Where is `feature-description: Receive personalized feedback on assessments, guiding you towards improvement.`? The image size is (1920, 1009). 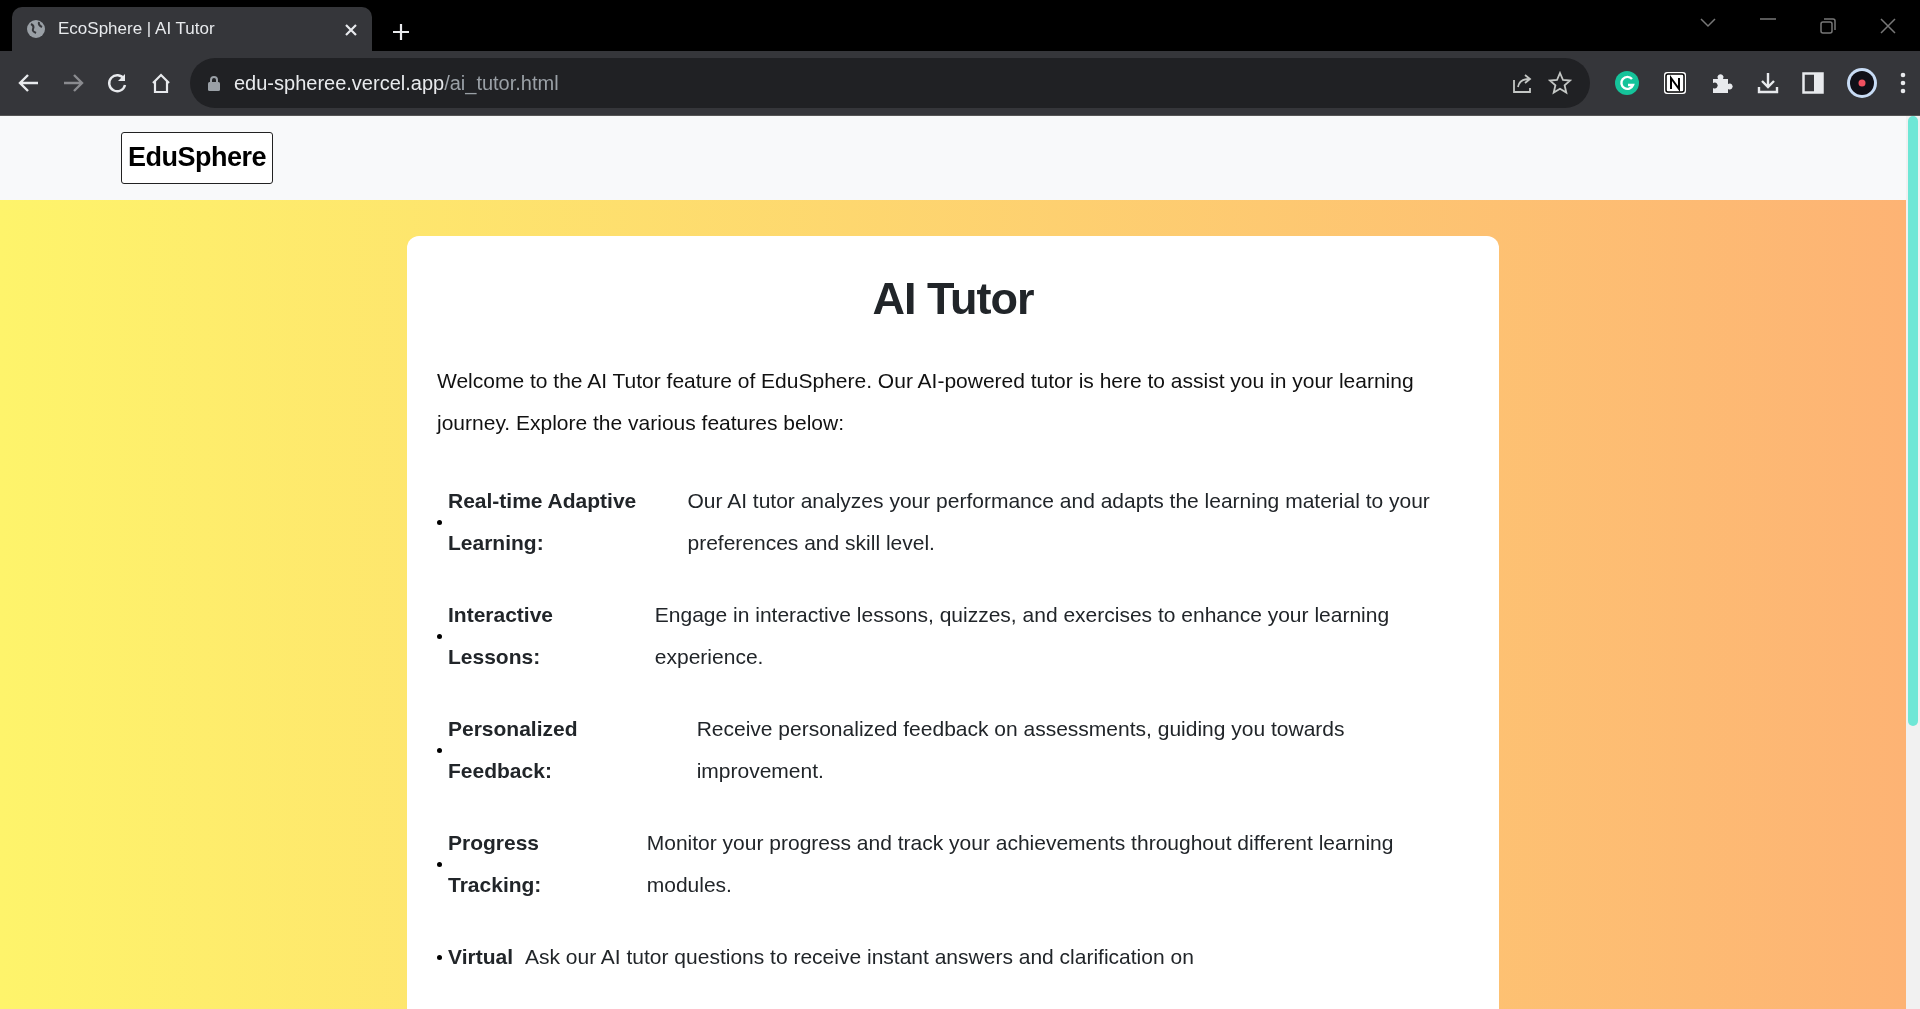 feature-description: Receive personalized feedback on assessments, guiding you towards improvement. is located at coordinates (1021, 750).